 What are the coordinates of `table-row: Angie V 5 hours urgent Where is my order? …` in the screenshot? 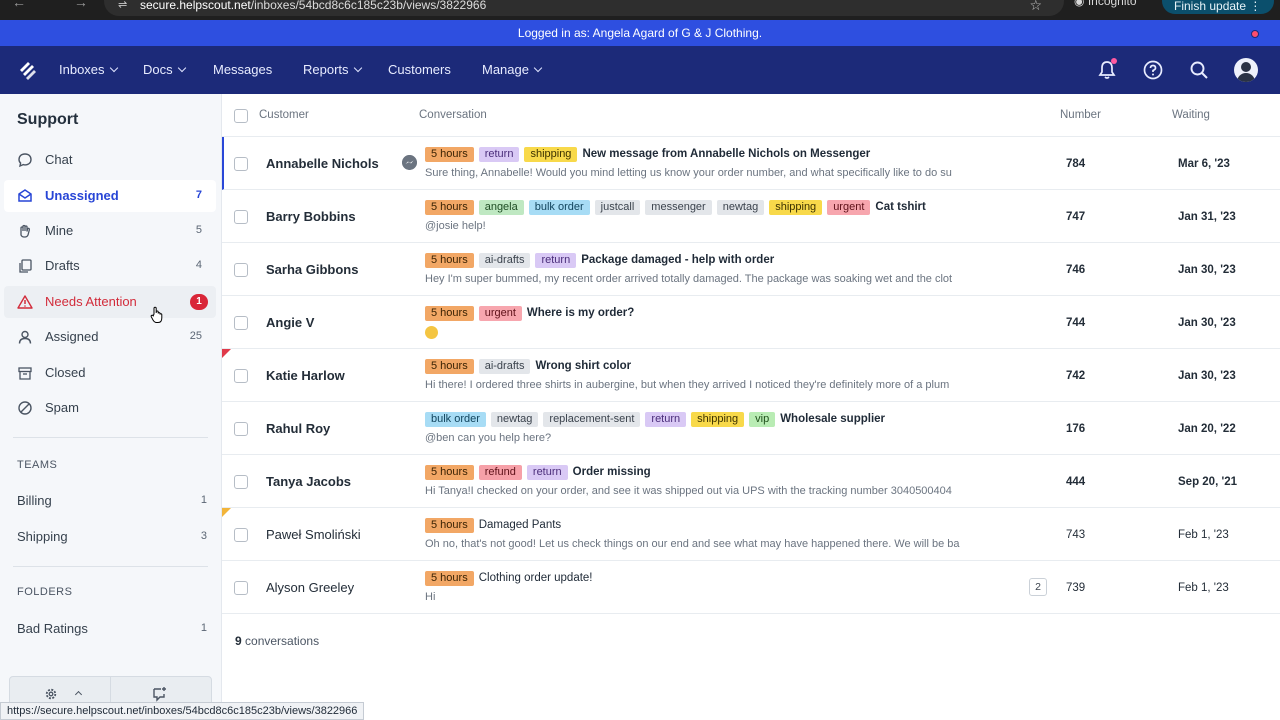 It's located at (751, 322).